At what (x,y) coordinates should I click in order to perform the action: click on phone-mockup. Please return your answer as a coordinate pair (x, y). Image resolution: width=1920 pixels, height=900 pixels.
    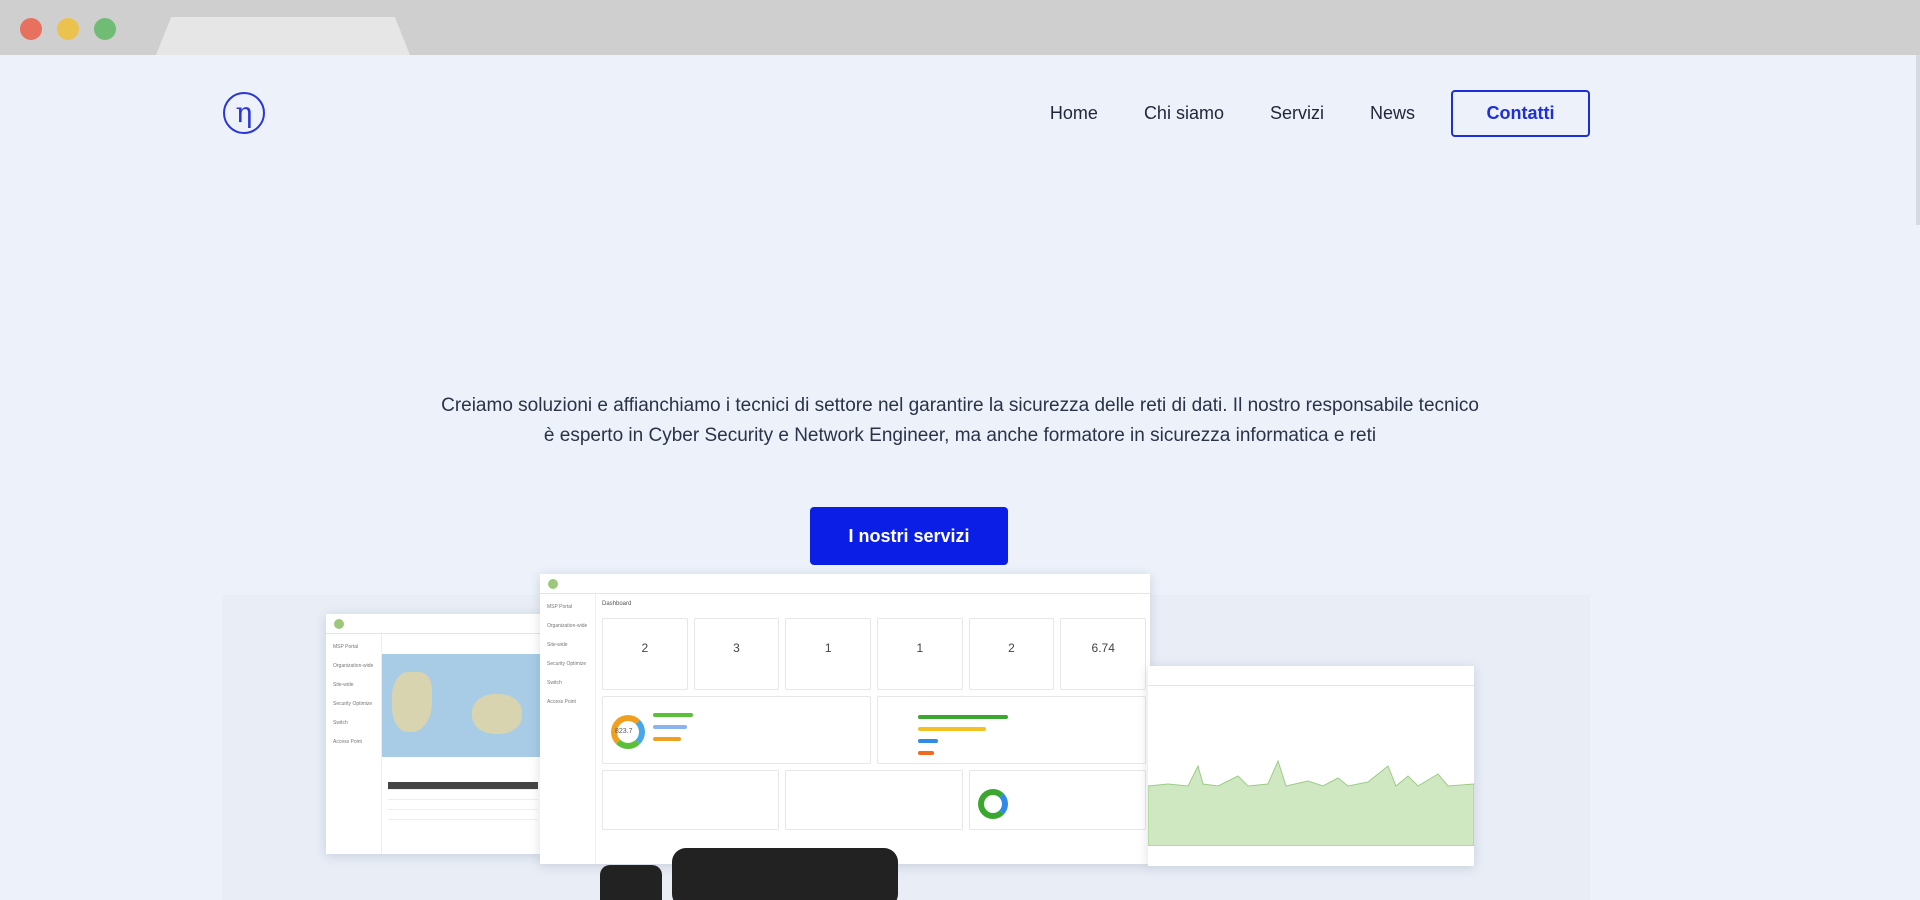
    Looking at the image, I should click on (631, 882).